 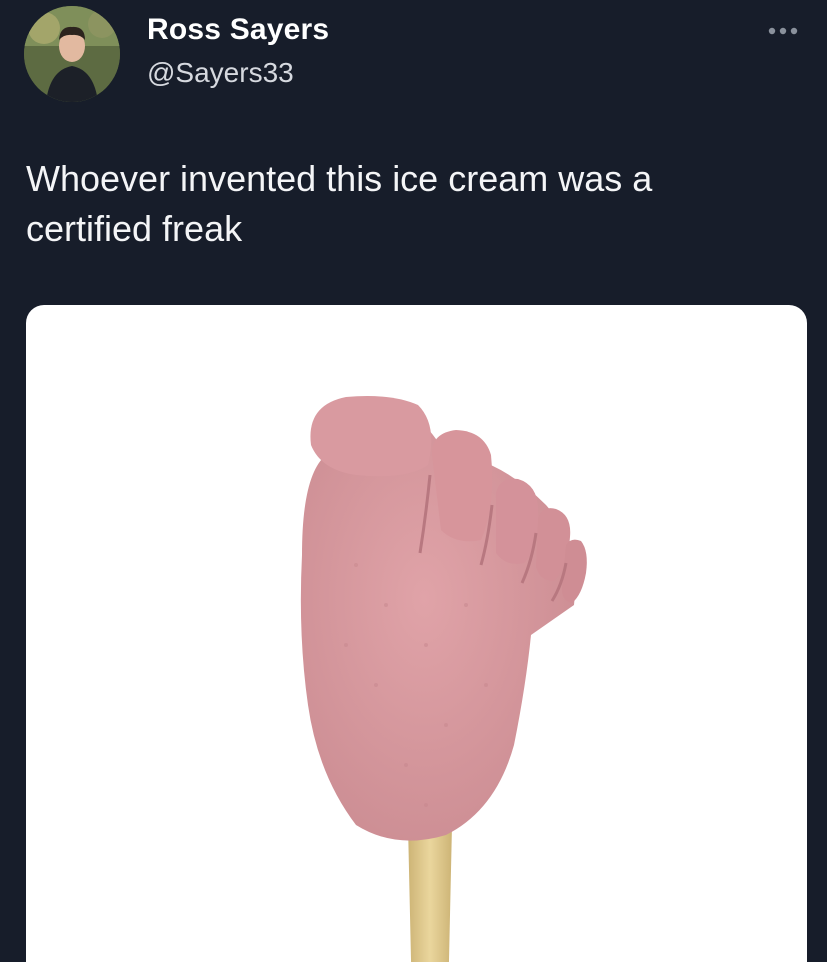 What do you see at coordinates (220, 73) in the screenshot?
I see `author-handle: @Sayers33` at bounding box center [220, 73].